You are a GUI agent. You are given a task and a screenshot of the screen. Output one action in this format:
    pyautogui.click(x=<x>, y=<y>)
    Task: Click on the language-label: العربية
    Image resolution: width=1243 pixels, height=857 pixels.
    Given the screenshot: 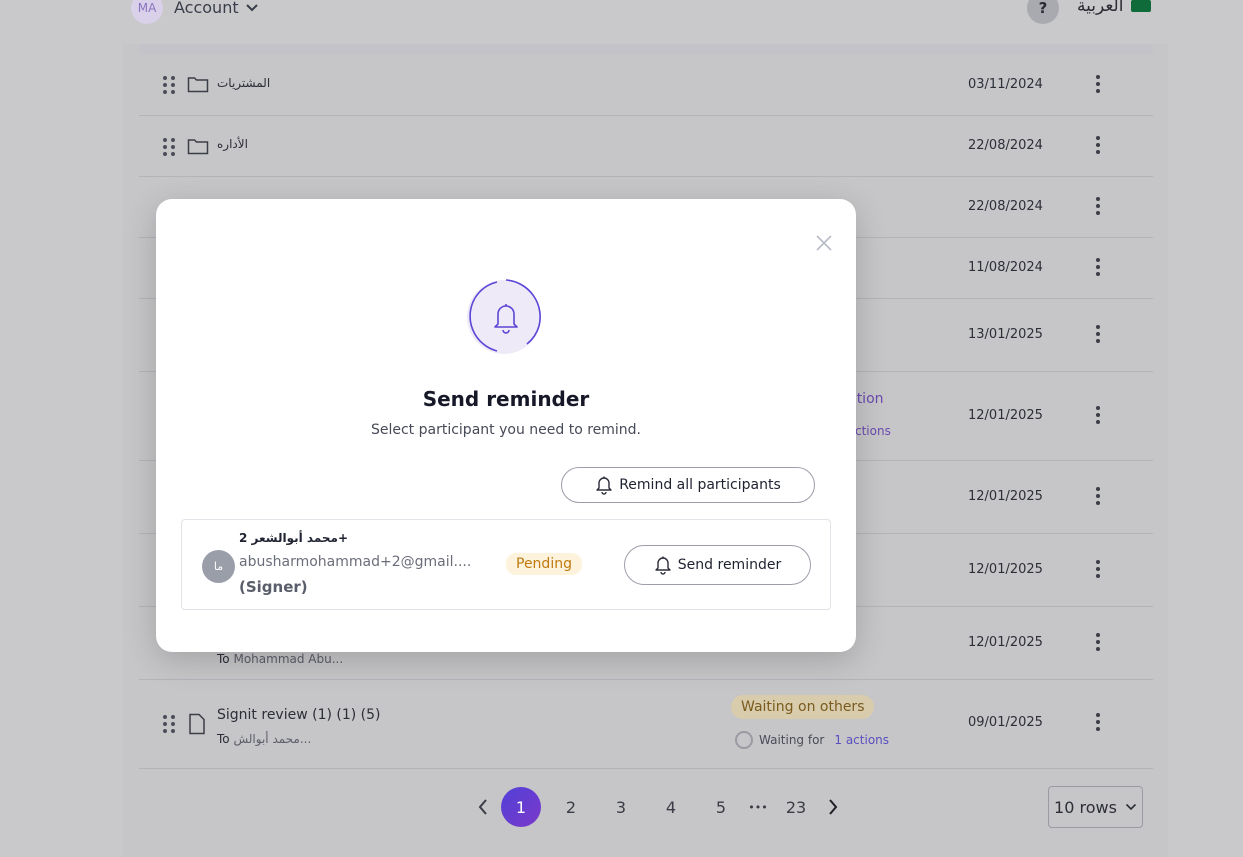 What is the action you would take?
    pyautogui.click(x=1100, y=8)
    